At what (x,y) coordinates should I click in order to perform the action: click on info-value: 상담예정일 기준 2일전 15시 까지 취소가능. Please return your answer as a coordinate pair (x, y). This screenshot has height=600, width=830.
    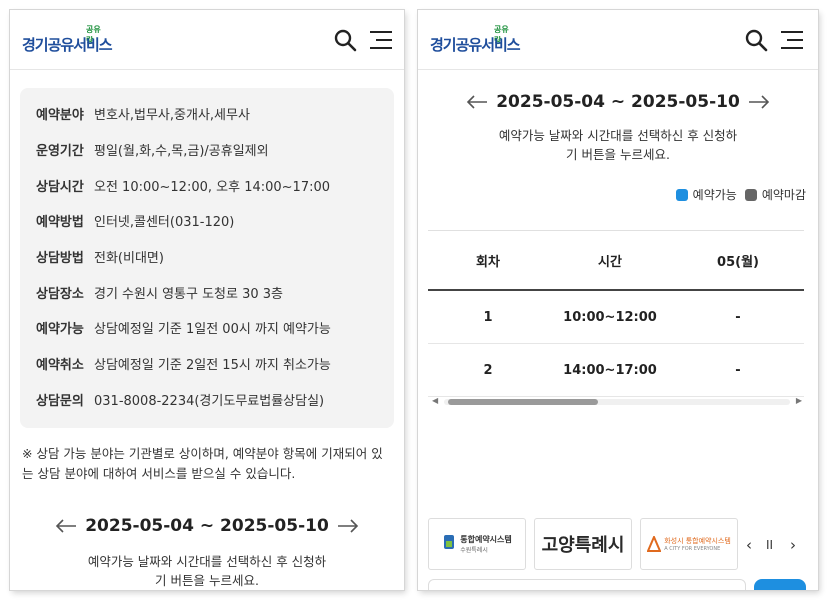
    Looking at the image, I should click on (212, 366).